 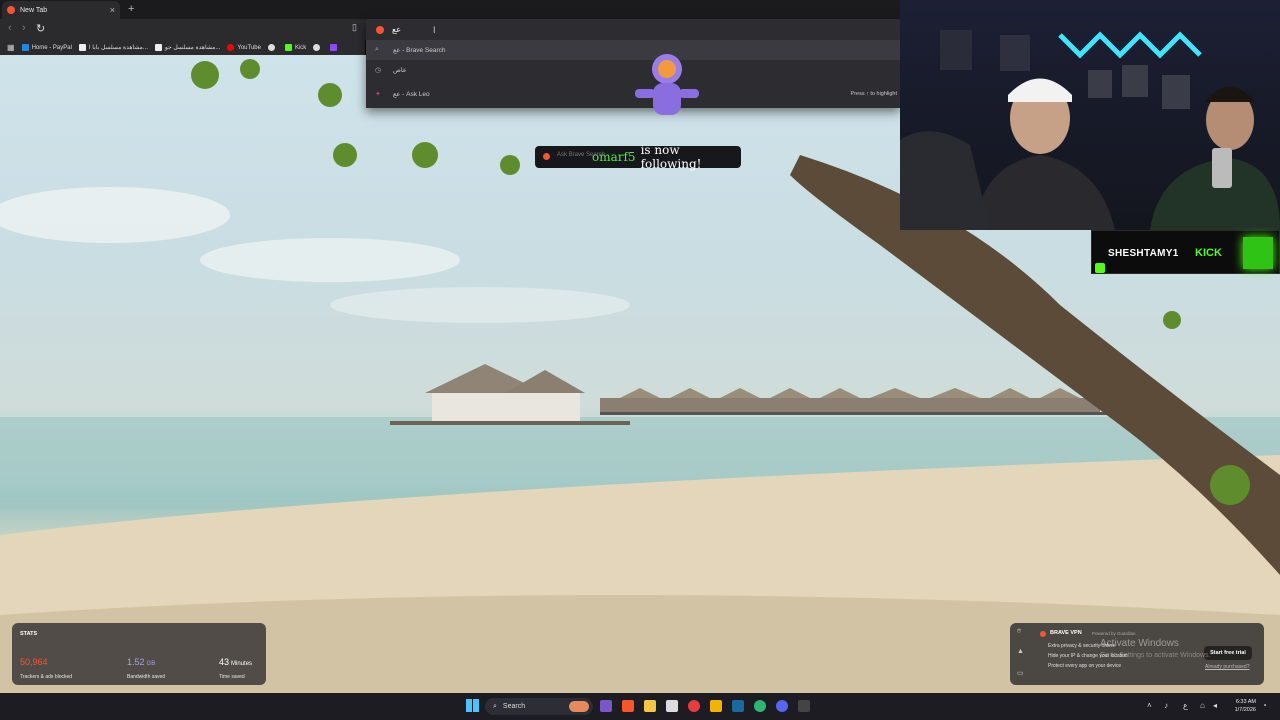 What do you see at coordinates (1185, 705) in the screenshot?
I see `language-icon: ع` at bounding box center [1185, 705].